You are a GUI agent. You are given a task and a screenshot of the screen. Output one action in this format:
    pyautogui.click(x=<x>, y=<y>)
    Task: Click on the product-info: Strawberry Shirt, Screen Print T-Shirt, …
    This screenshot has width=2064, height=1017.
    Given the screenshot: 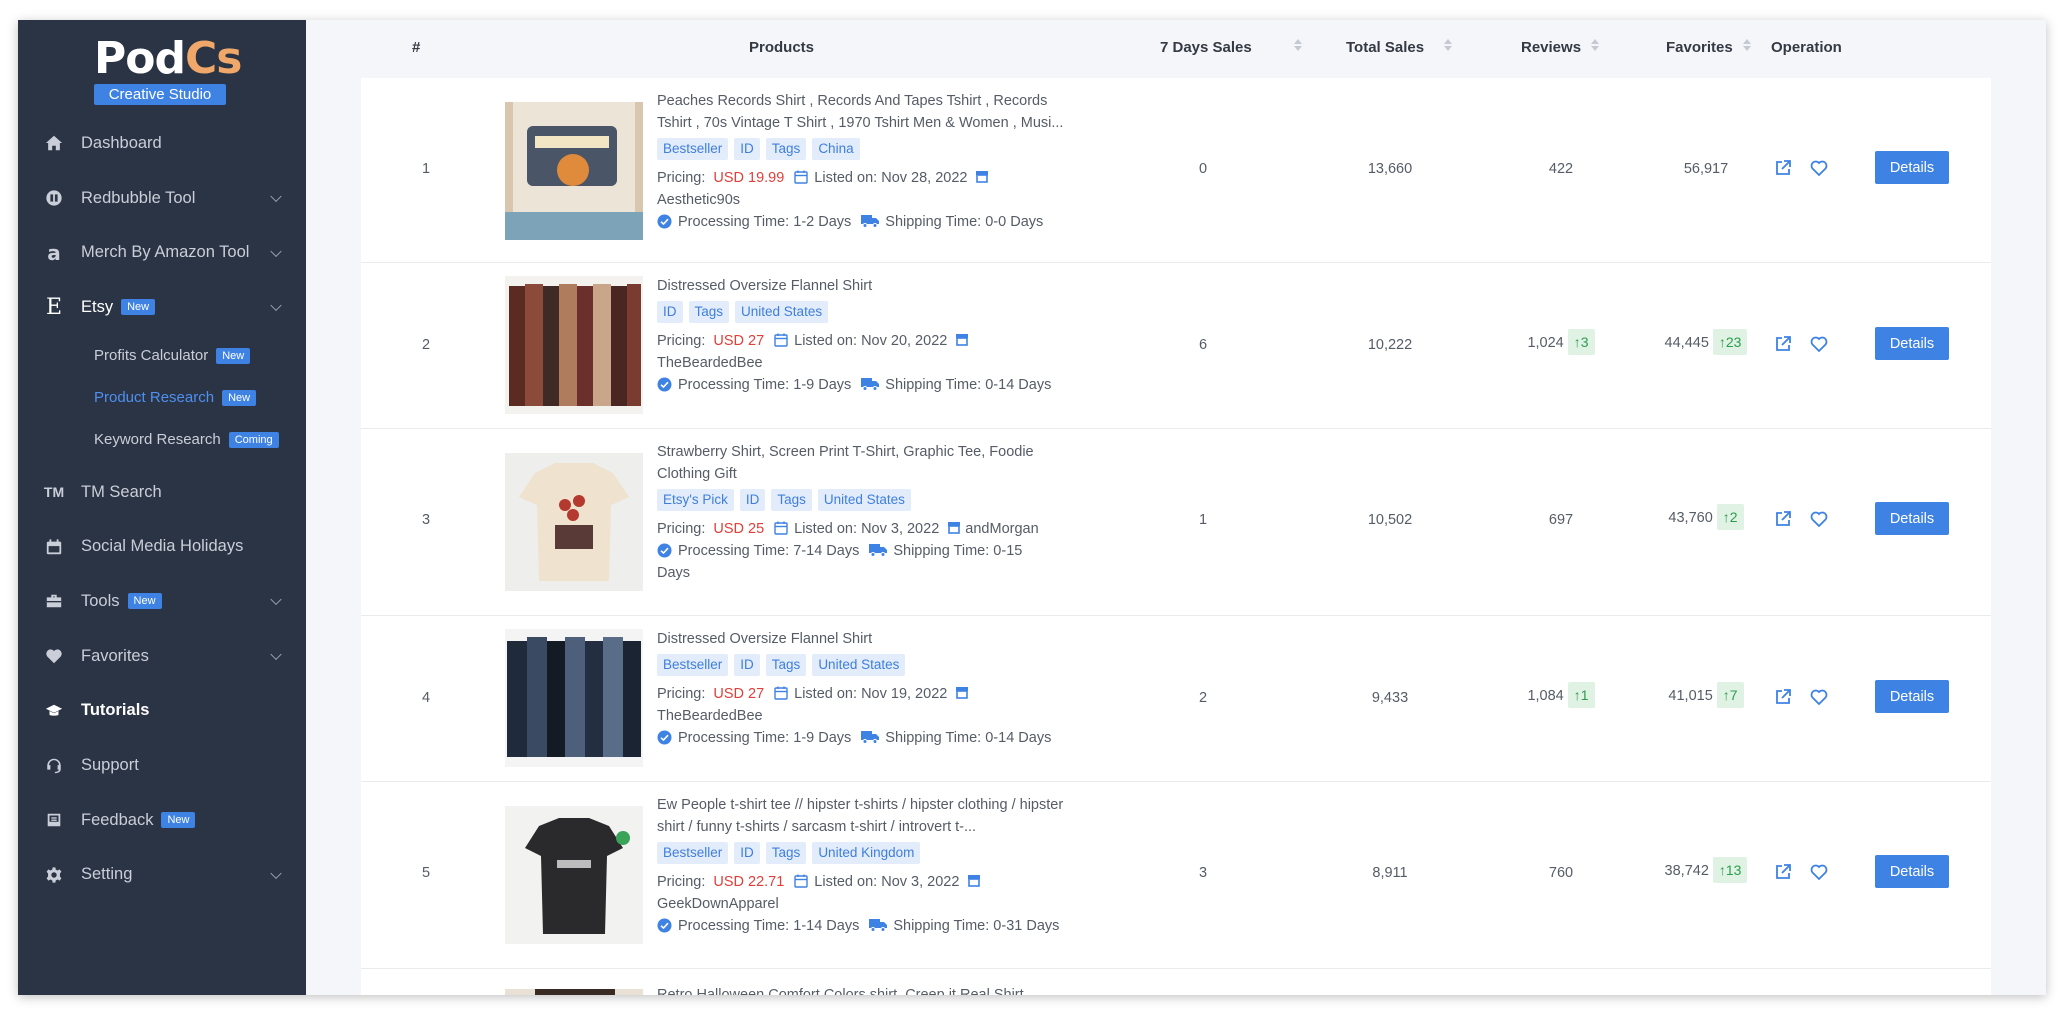 What is the action you would take?
    pyautogui.click(x=867, y=512)
    